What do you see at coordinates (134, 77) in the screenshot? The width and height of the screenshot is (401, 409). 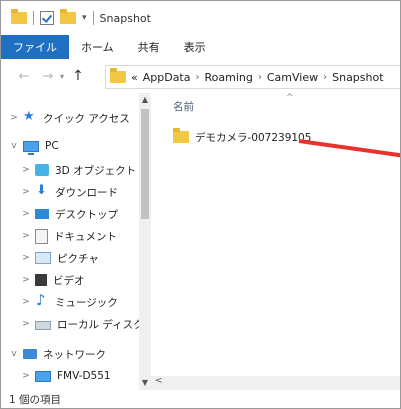 I see `breadcrumb-overflow: «` at bounding box center [134, 77].